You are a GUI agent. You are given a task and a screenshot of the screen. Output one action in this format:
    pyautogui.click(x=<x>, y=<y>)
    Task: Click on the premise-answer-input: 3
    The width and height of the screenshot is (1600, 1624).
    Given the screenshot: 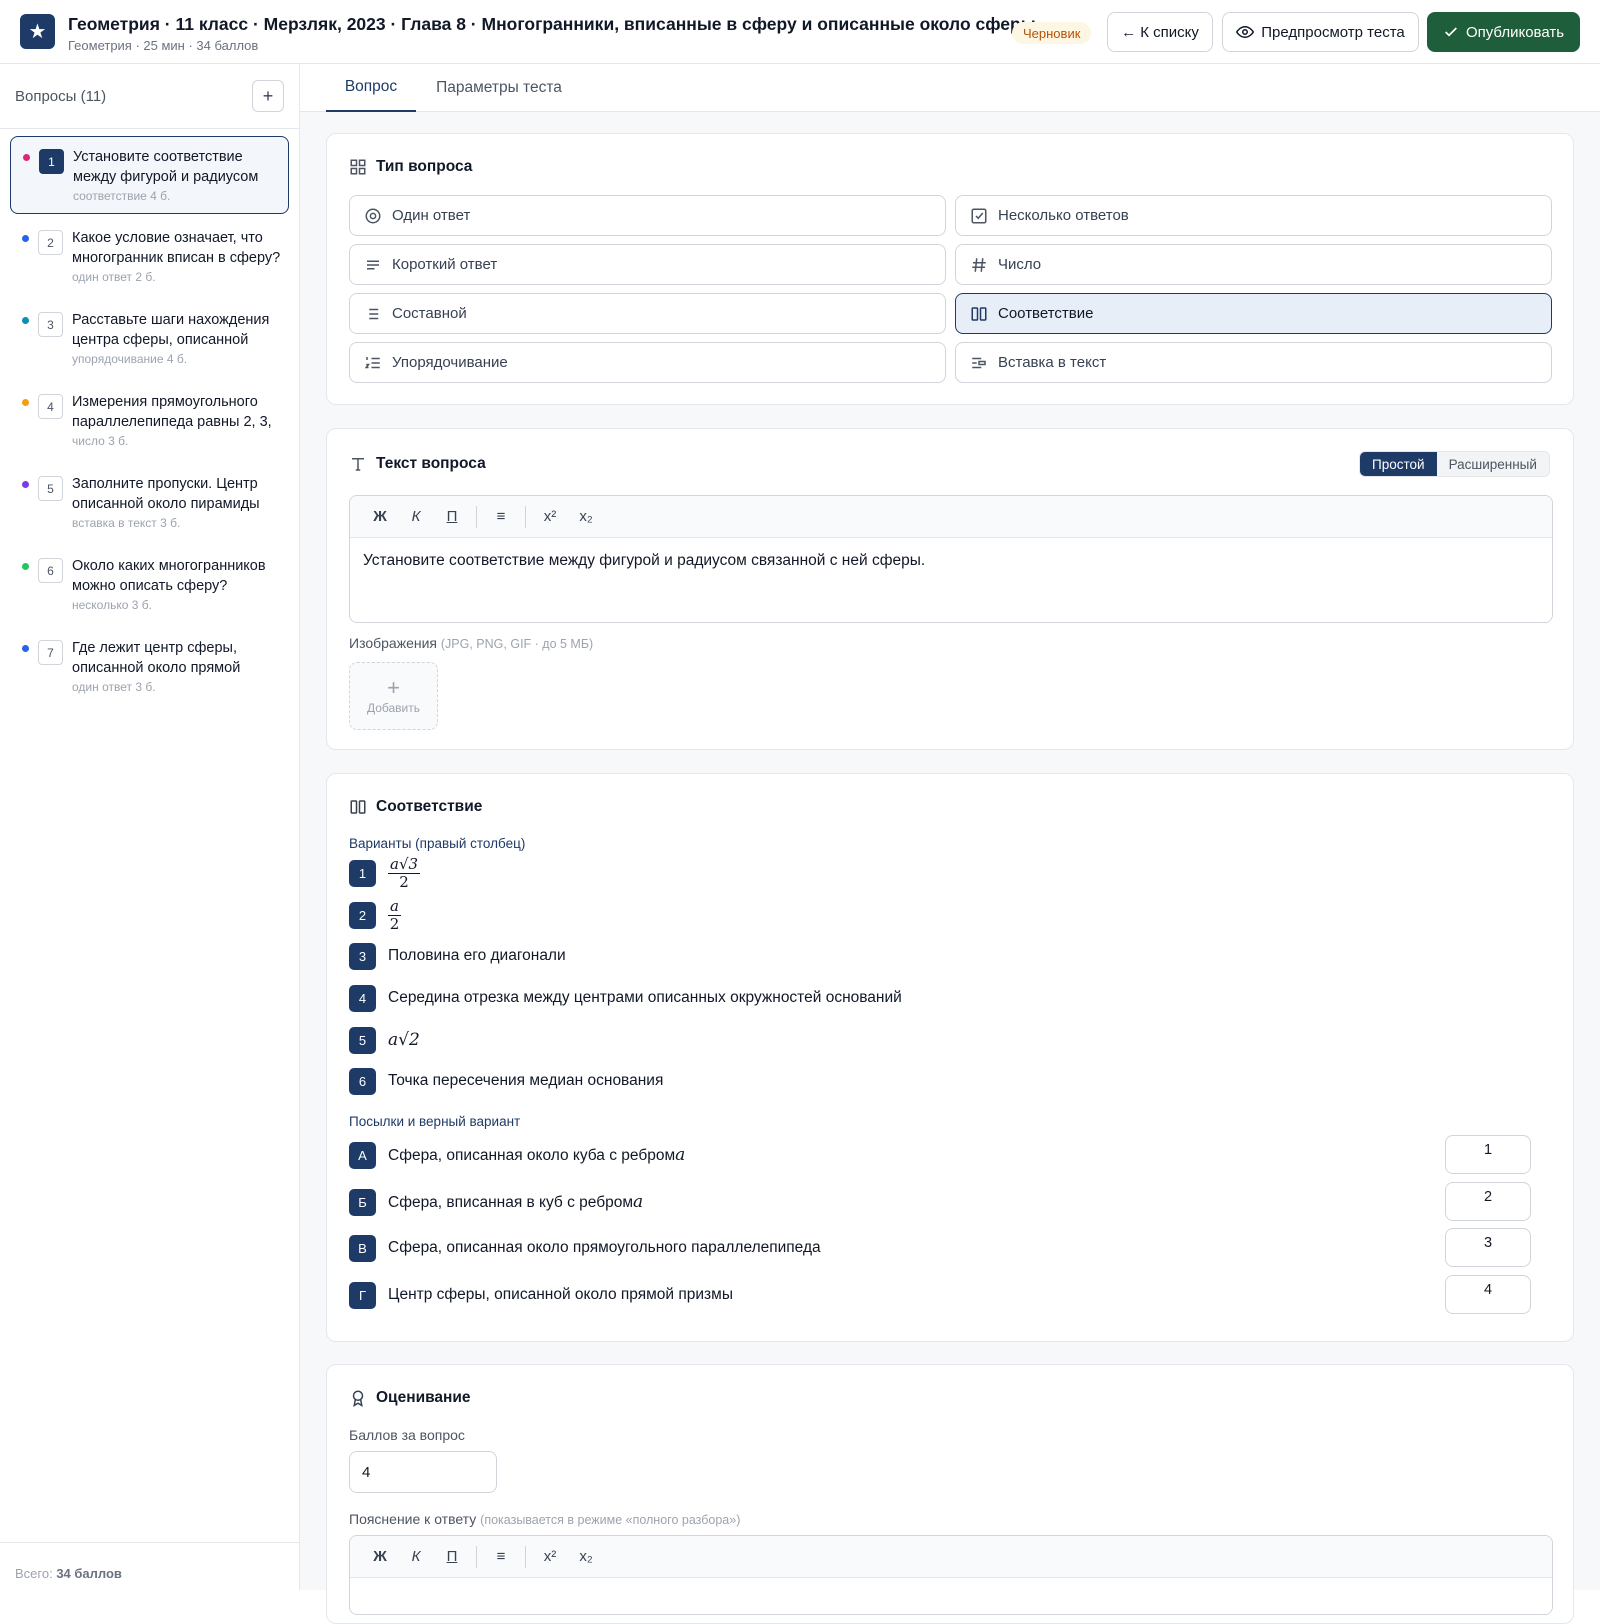 What is the action you would take?
    pyautogui.click(x=1488, y=1247)
    